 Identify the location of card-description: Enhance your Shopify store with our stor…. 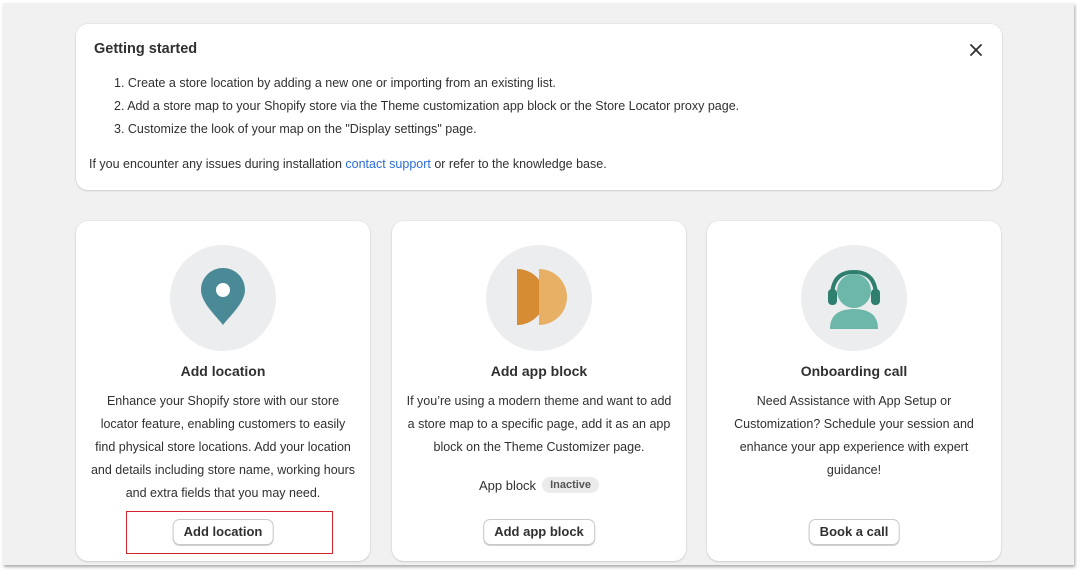
(223, 447).